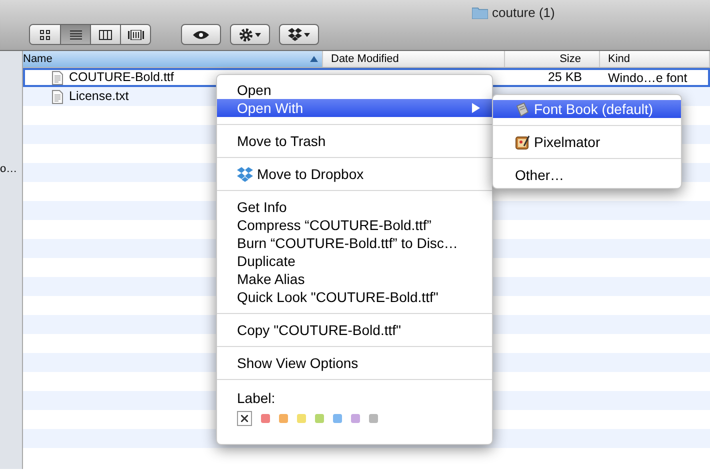  What do you see at coordinates (354, 225) in the screenshot?
I see `menu-item: Compress “COUTURE-Bold.ttf”` at bounding box center [354, 225].